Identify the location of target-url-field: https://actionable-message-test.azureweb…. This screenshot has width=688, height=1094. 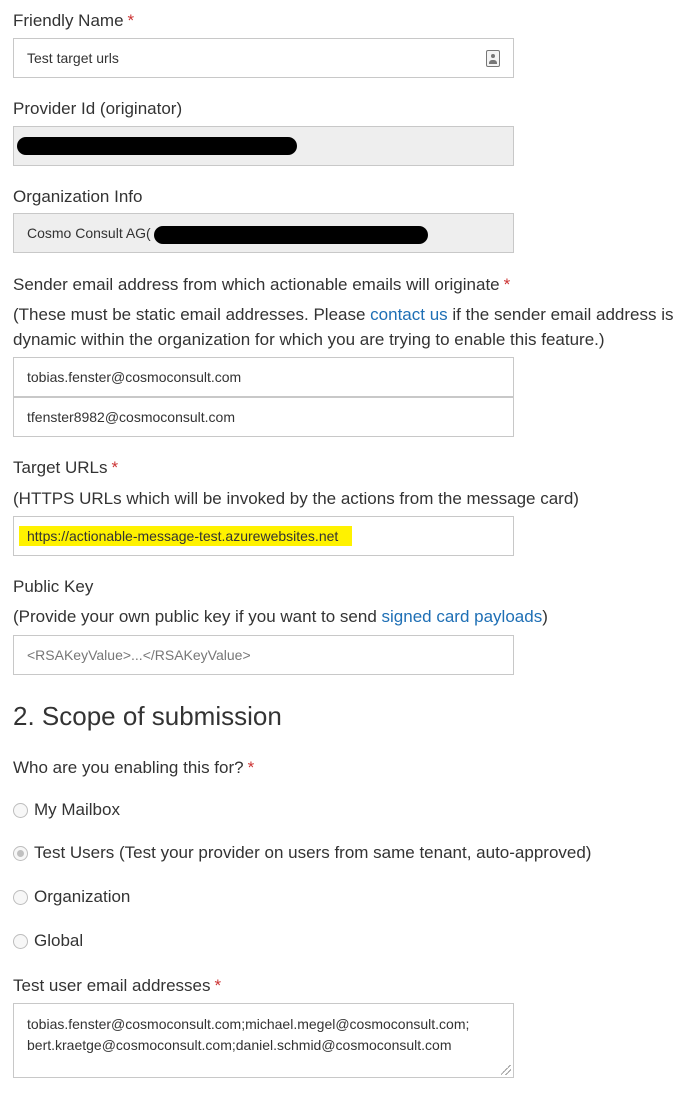
(263, 536).